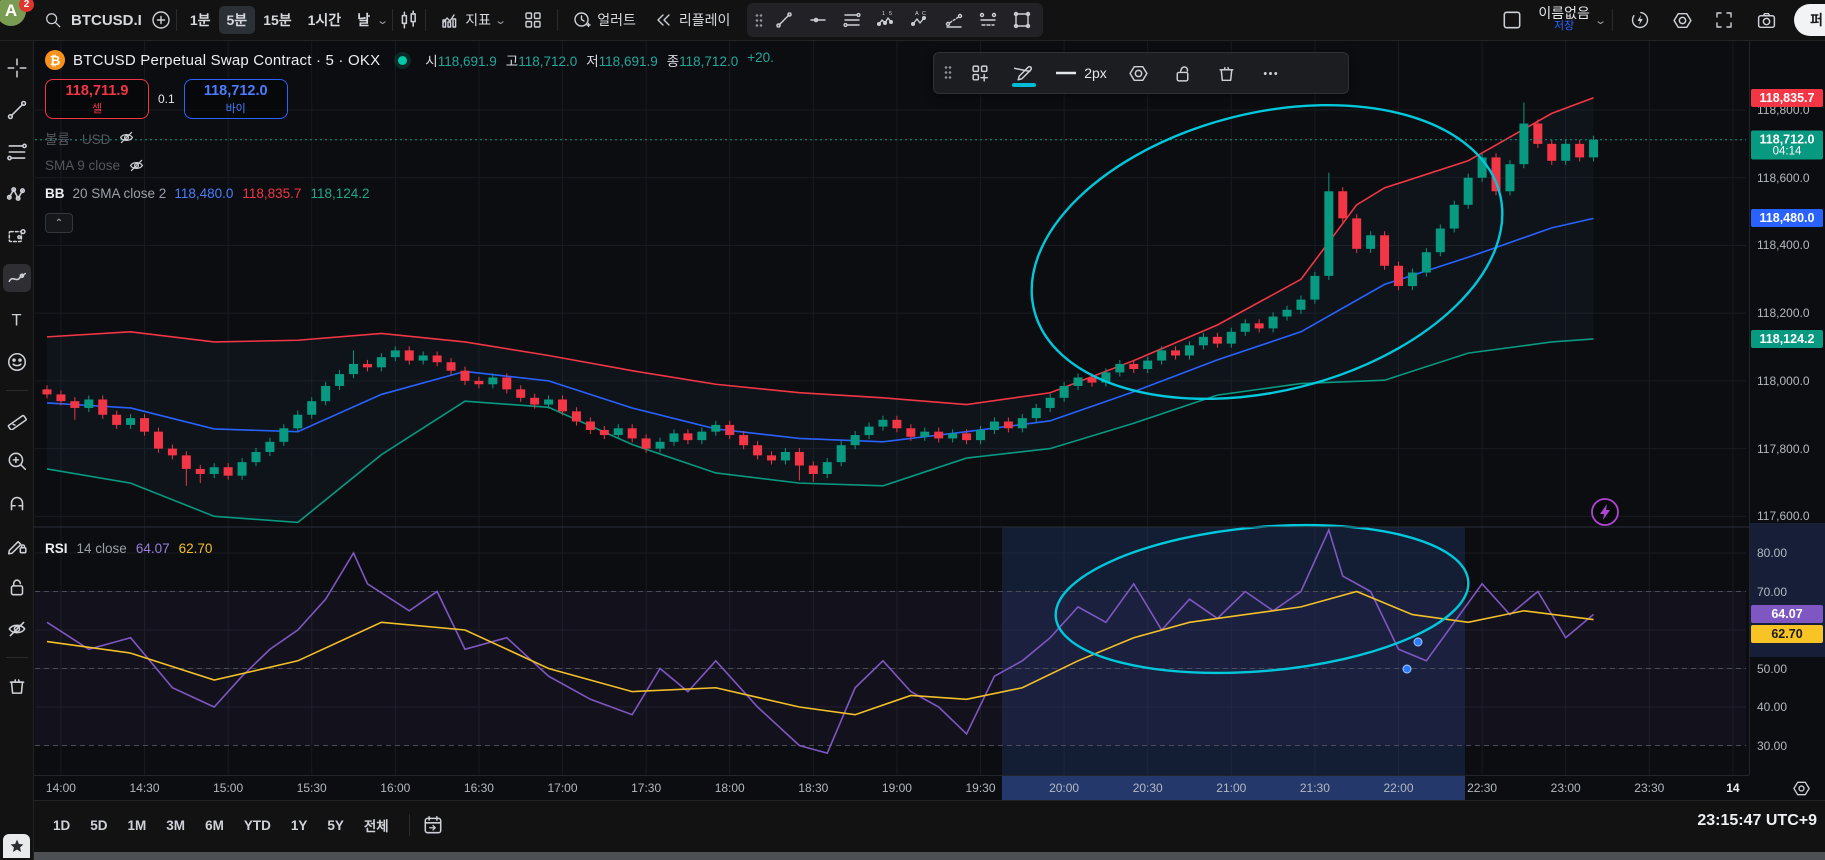  What do you see at coordinates (954, 20) in the screenshot?
I see `fav-dotted-line-tool` at bounding box center [954, 20].